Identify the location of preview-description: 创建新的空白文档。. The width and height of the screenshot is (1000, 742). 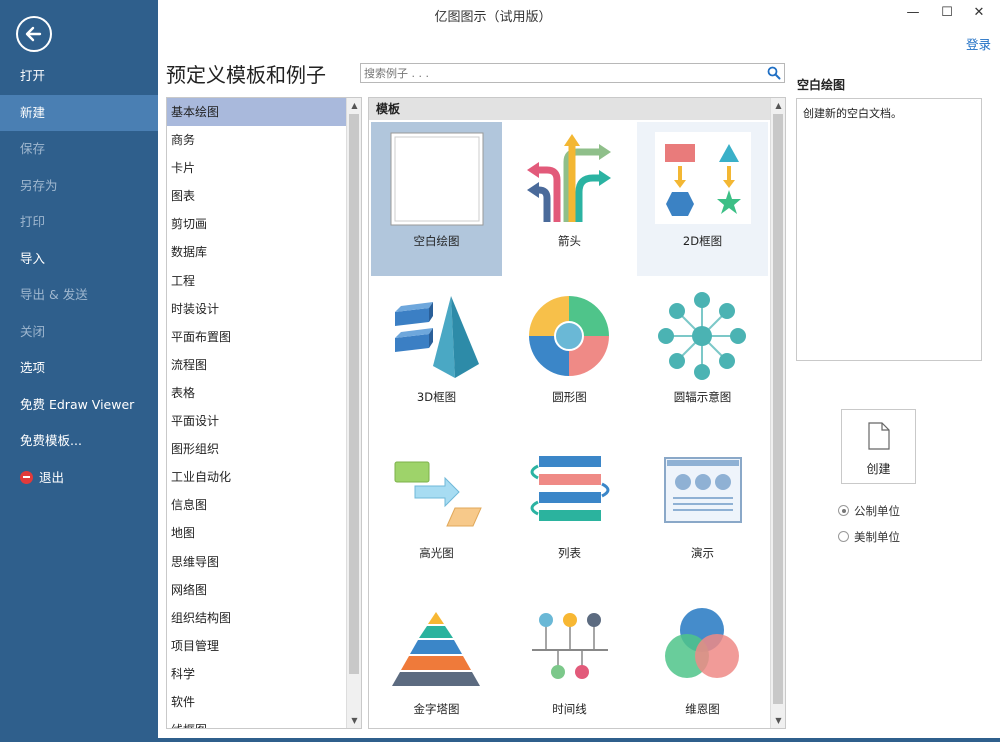
(889, 229).